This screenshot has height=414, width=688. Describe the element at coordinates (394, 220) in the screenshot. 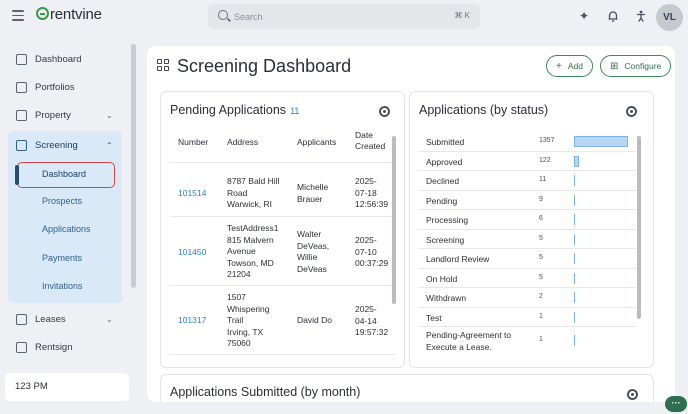

I see `table-vertical-scrollbar` at that location.